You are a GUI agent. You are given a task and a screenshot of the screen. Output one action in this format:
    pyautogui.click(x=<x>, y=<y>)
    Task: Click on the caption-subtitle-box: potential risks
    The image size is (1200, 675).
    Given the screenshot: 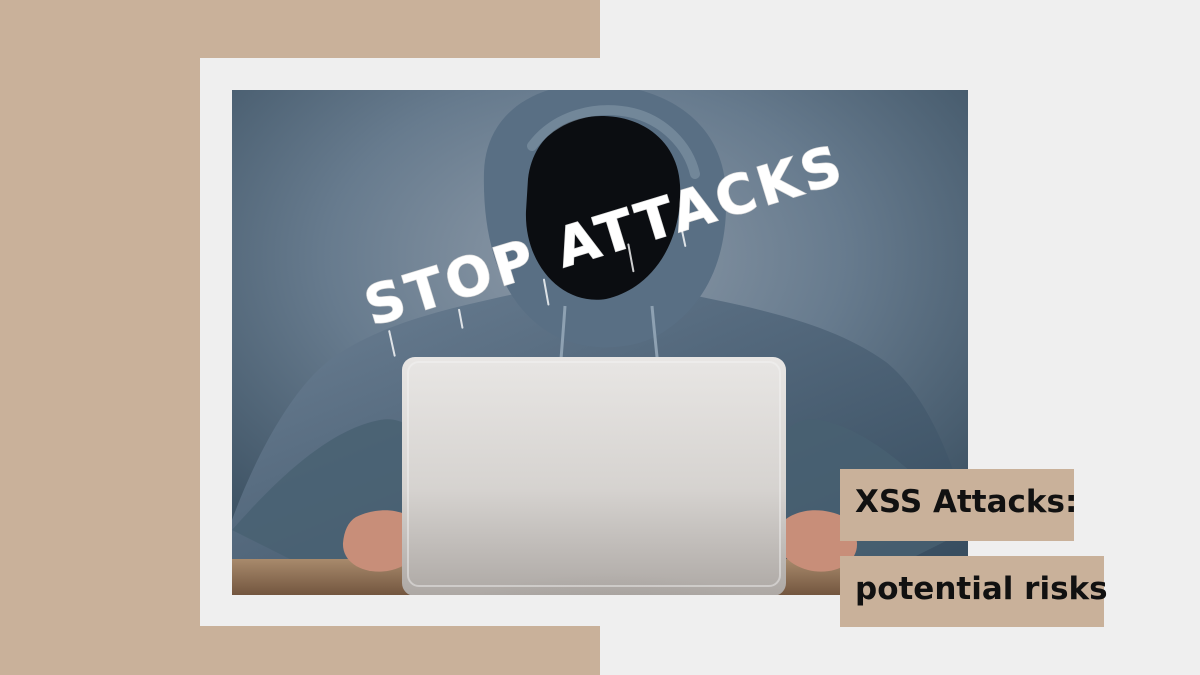 What is the action you would take?
    pyautogui.click(x=974, y=591)
    